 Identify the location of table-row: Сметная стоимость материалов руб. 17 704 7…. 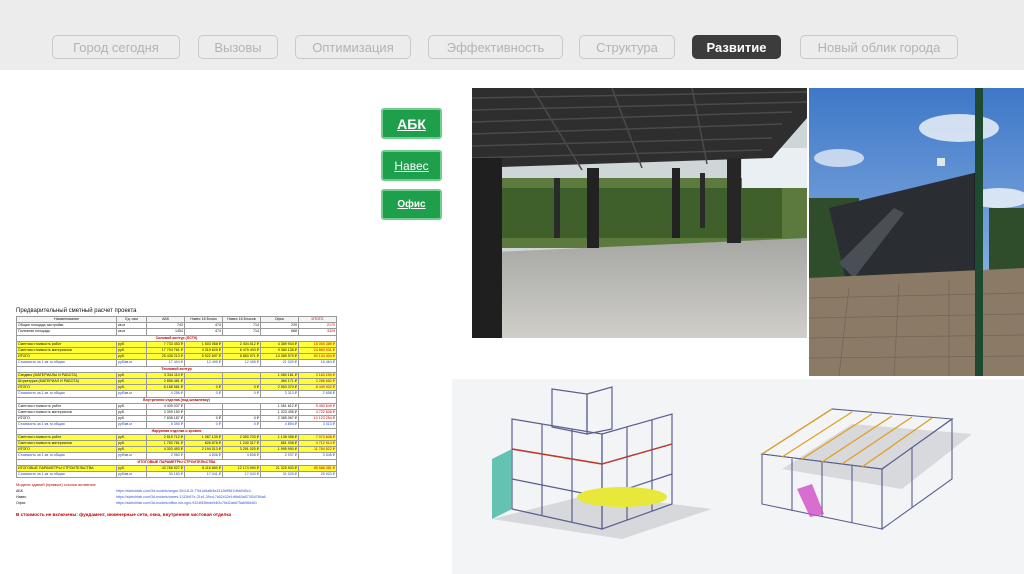
(176, 350).